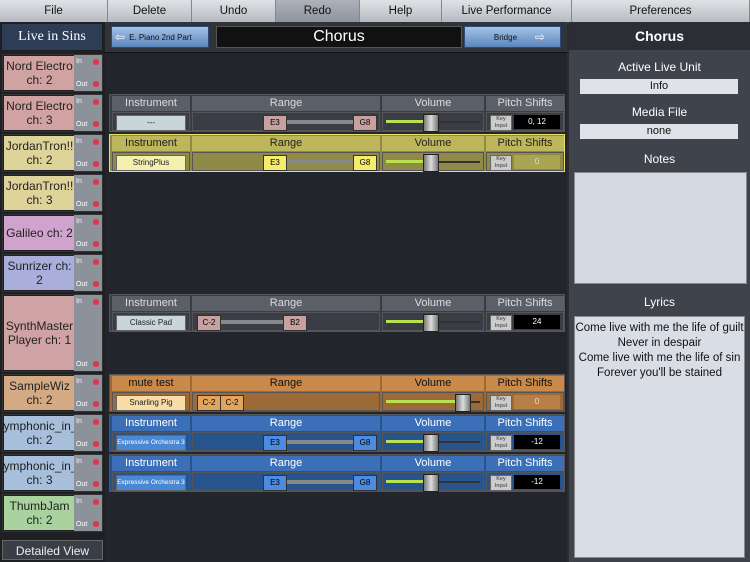 This screenshot has width=750, height=562. Describe the element at coordinates (160, 37) in the screenshot. I see `previous-part-button: ⇦ E. Piano 2nd Part` at that location.